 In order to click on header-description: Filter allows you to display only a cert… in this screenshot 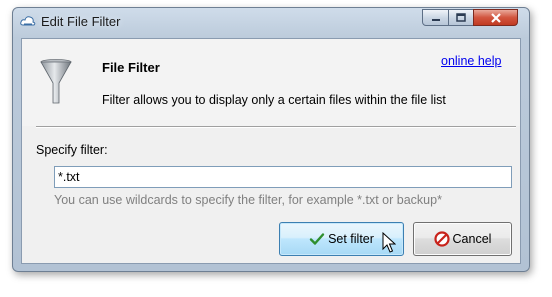, I will do `click(274, 100)`.